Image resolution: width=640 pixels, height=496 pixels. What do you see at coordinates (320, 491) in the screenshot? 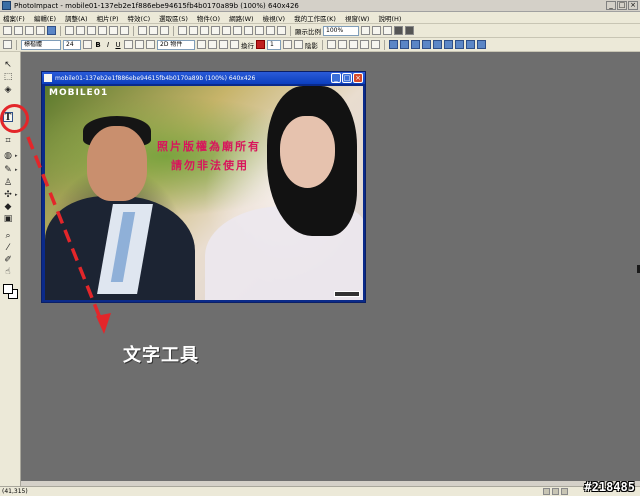
I see `status-bar: (41,315)` at bounding box center [320, 491].